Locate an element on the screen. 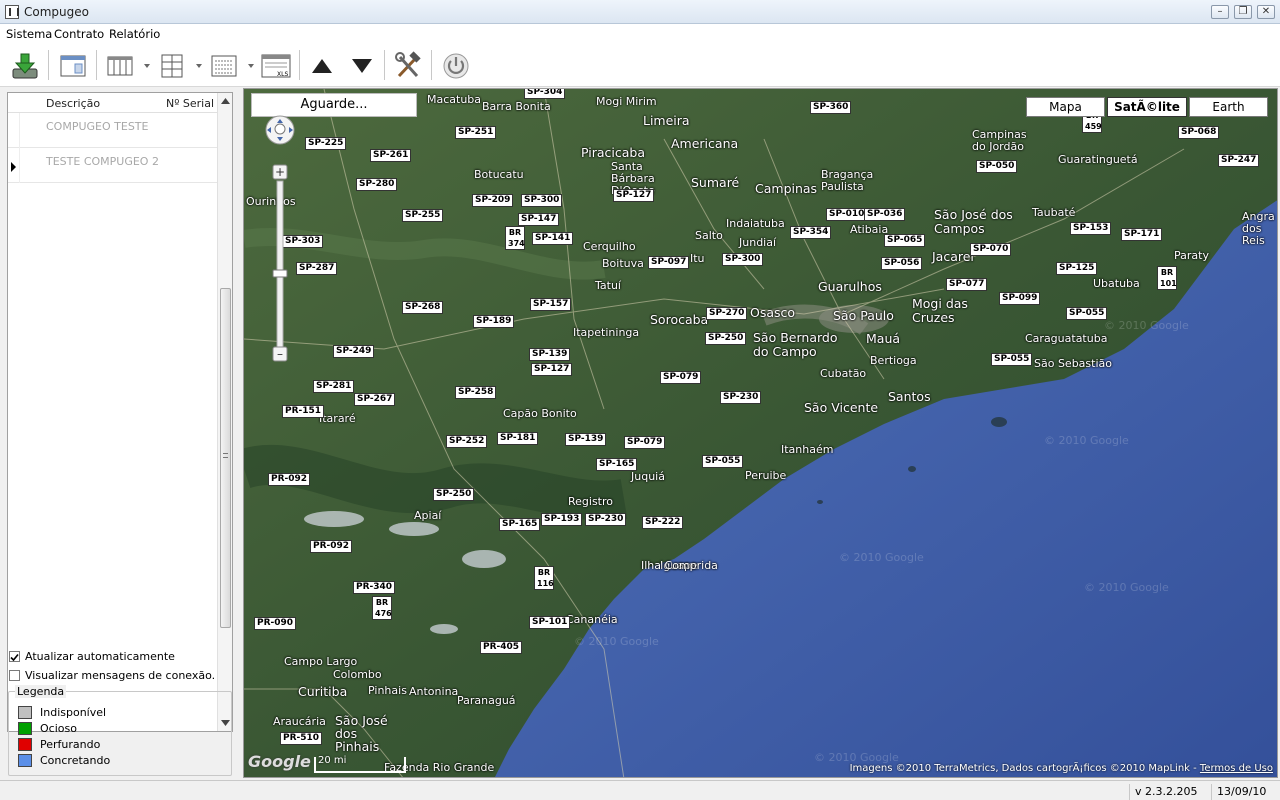 Image resolution: width=1280 pixels, height=800 pixels. city-label: Guaratinguetá is located at coordinates (1098, 159).